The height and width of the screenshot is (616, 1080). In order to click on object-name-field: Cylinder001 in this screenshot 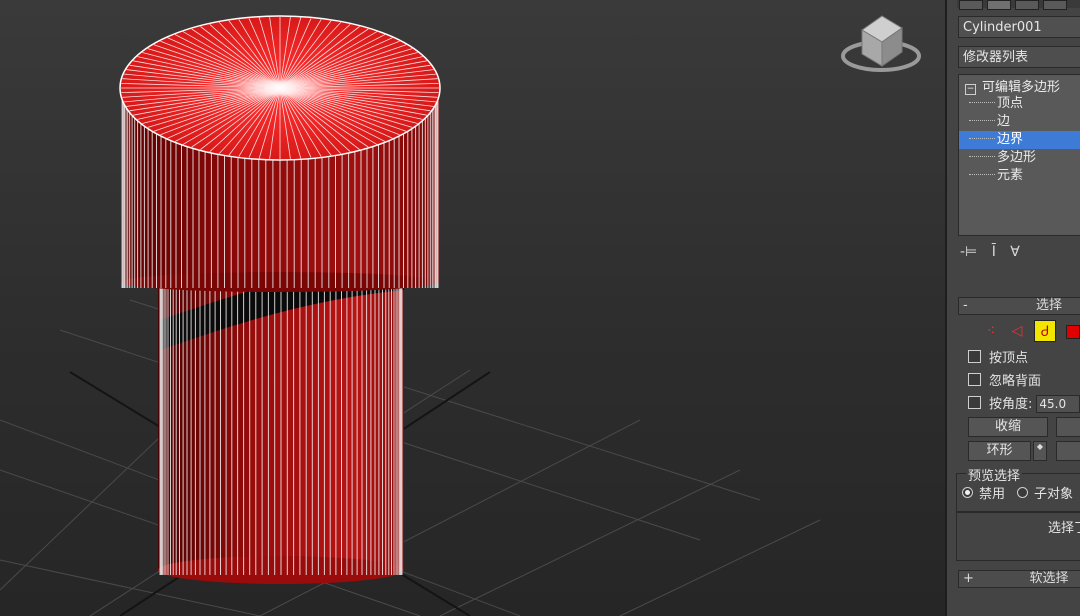, I will do `click(1019, 27)`.